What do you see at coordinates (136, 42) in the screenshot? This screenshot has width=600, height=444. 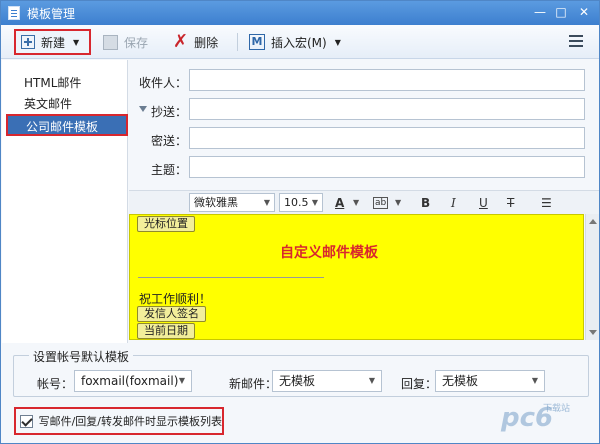 I see `save-button-label: 保存` at bounding box center [136, 42].